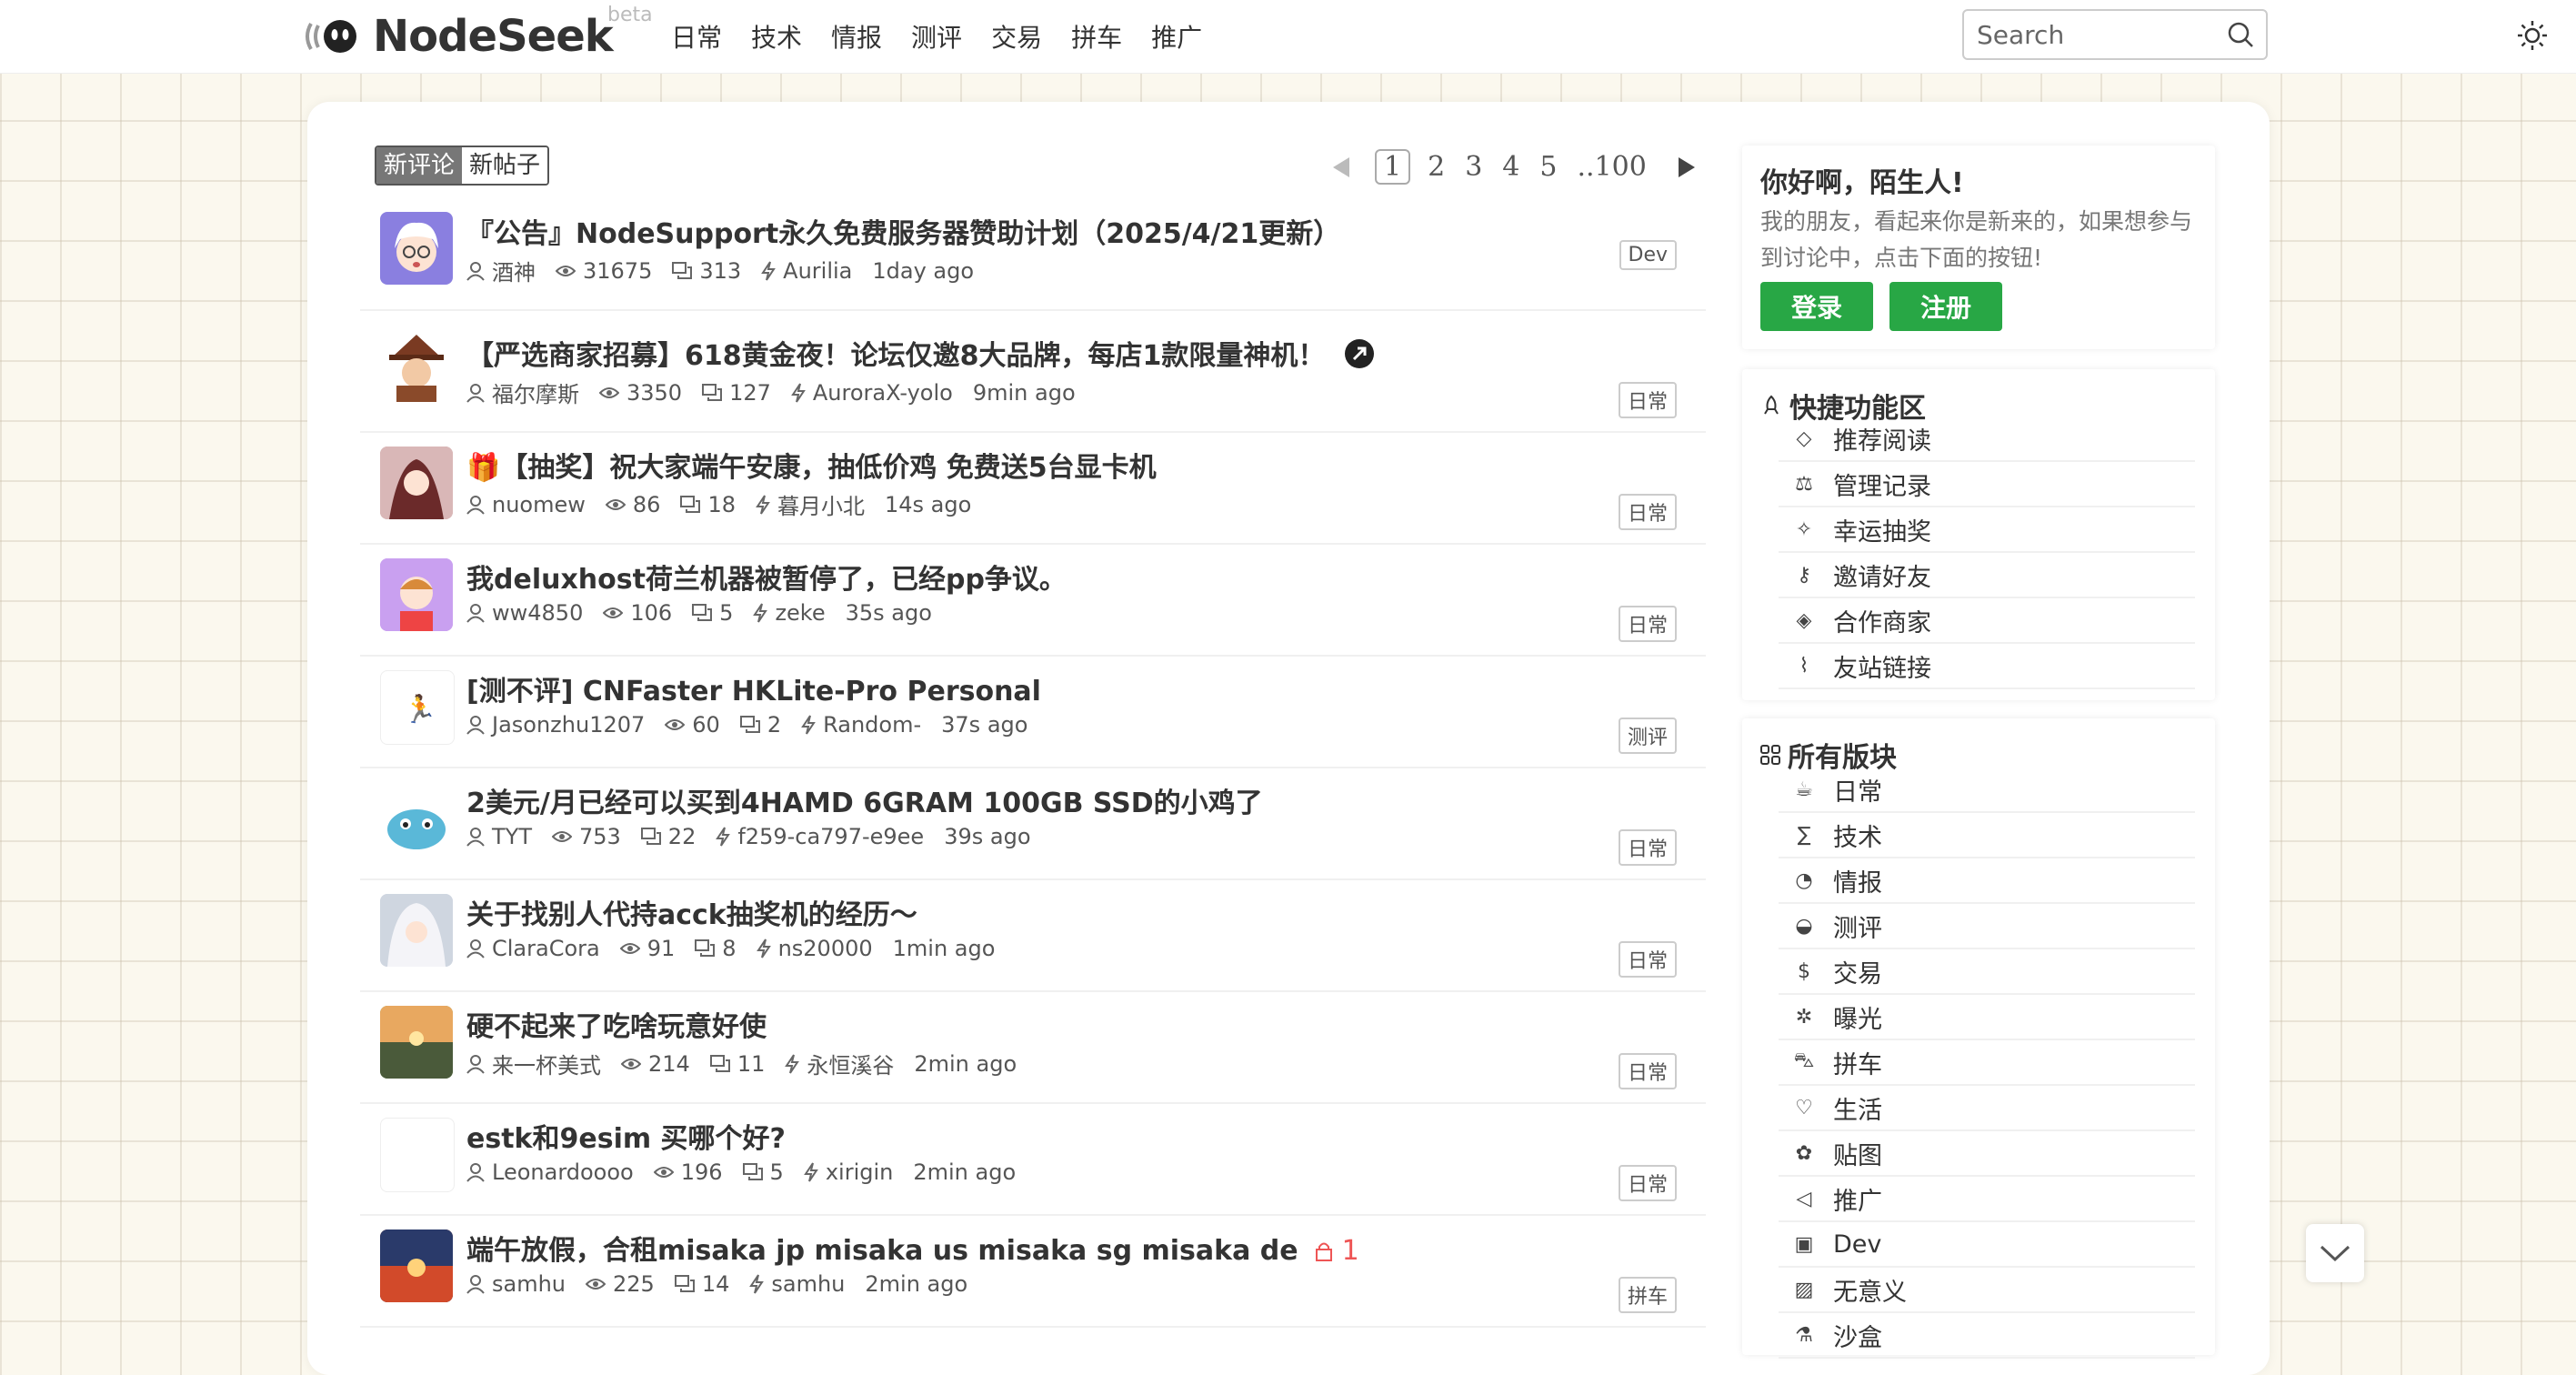 This screenshot has height=1375, width=2576. What do you see at coordinates (1648, 255) in the screenshot?
I see `post-category-tag: Dev` at bounding box center [1648, 255].